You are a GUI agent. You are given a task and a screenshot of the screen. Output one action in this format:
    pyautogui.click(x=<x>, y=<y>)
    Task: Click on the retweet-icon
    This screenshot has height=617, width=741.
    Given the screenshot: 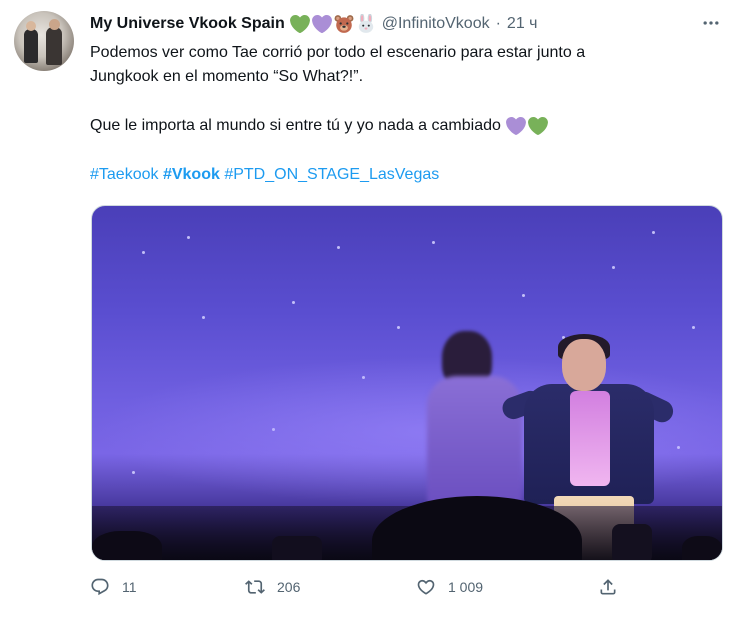 What is the action you would take?
    pyautogui.click(x=255, y=587)
    